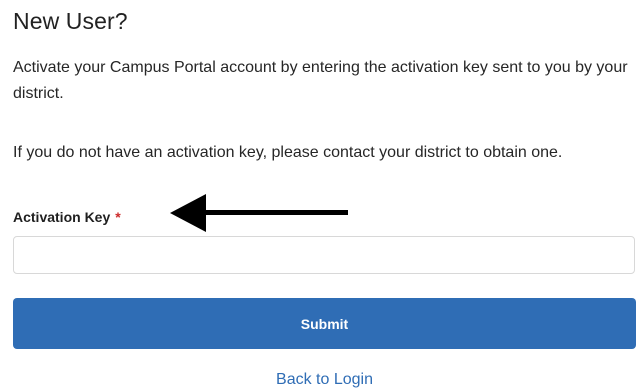  What do you see at coordinates (70, 21) in the screenshot?
I see `page-title: New User?` at bounding box center [70, 21].